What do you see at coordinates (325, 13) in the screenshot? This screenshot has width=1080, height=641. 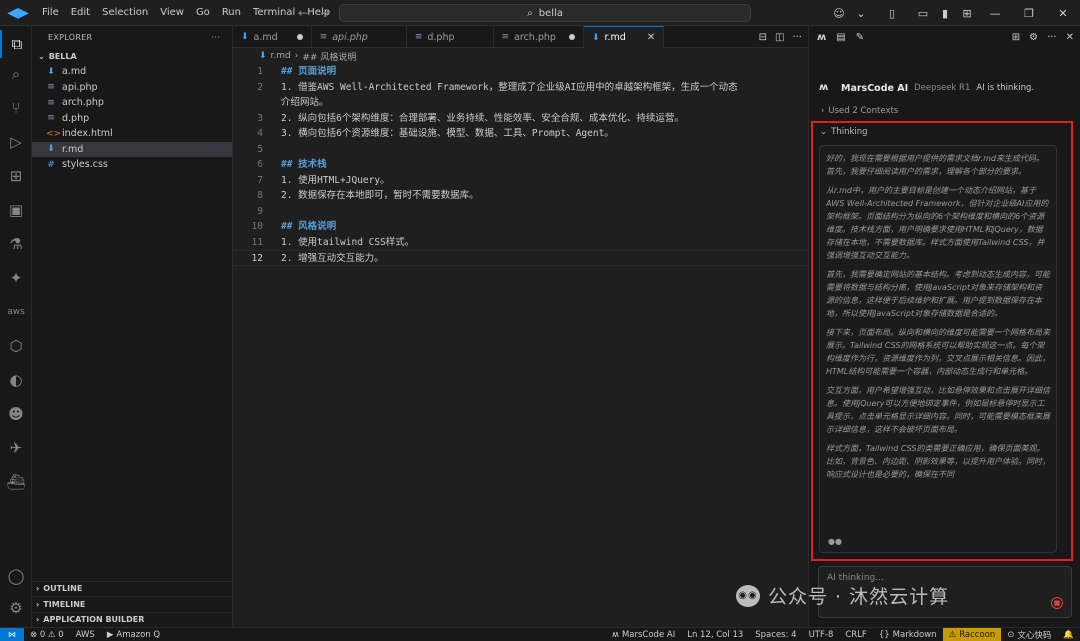 I see `forward-arrow-icon: →` at bounding box center [325, 13].